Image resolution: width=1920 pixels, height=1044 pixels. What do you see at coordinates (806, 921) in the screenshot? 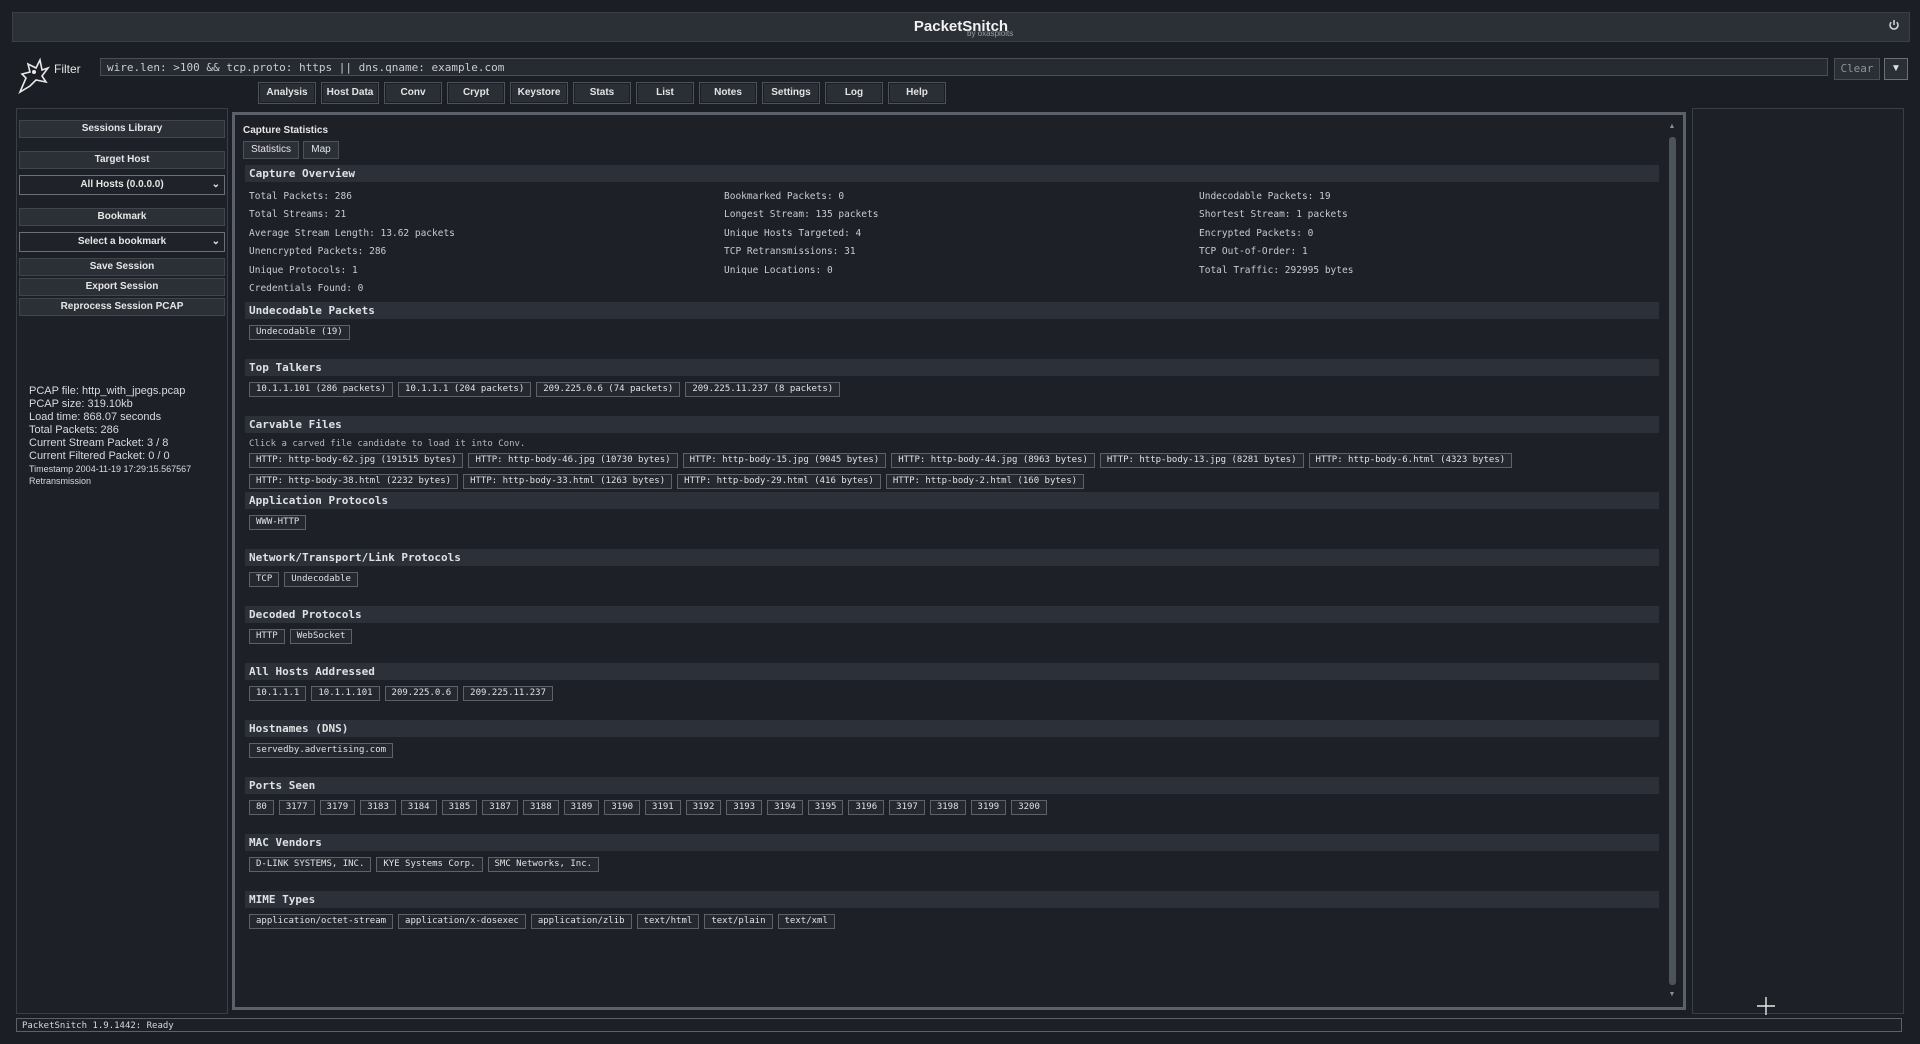
I see `stat-chip: text/xml` at bounding box center [806, 921].